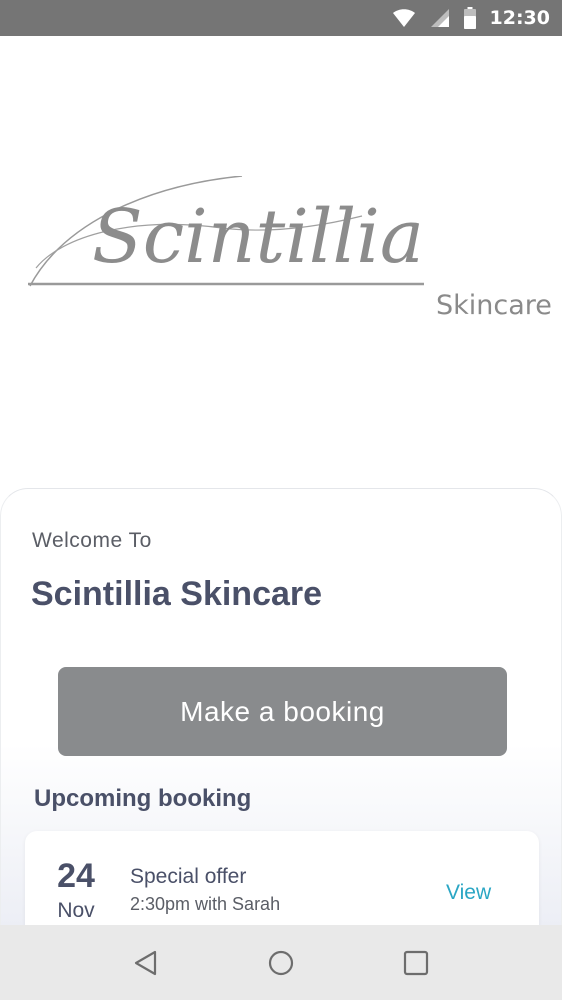 The height and width of the screenshot is (1000, 562). I want to click on system-nav-bar, so click(281, 962).